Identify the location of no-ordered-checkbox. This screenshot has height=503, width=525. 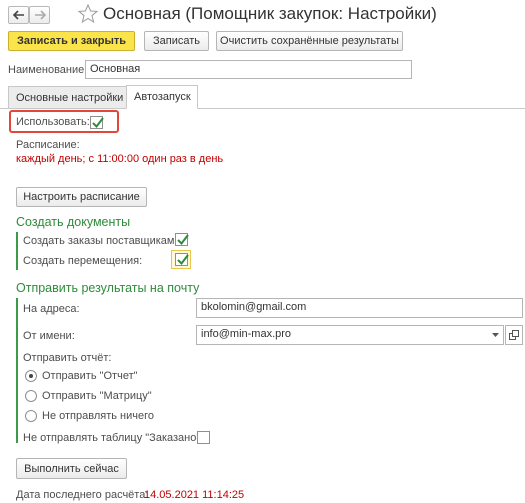
(203, 437).